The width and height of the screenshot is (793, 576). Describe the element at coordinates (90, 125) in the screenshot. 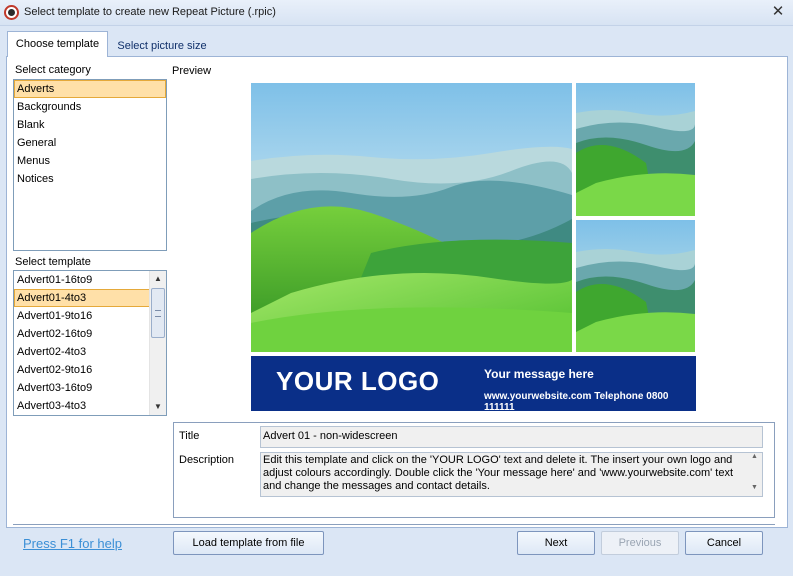

I see `category-item-blank: Blank` at that location.